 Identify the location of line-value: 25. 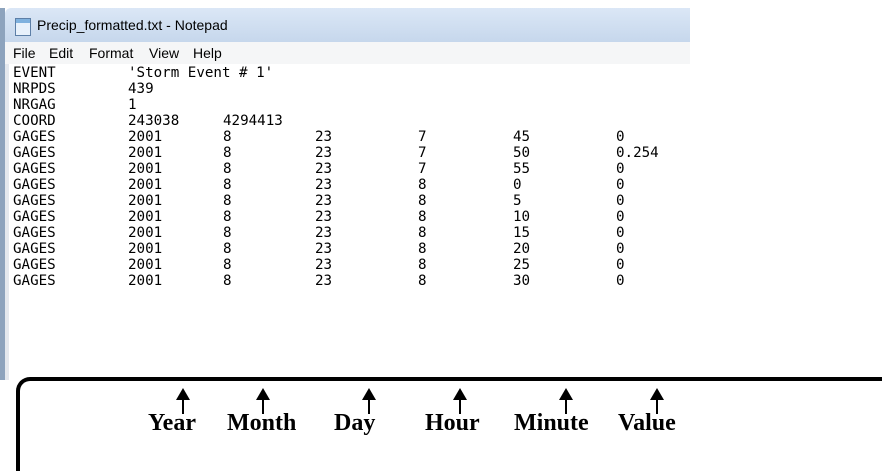
(522, 265).